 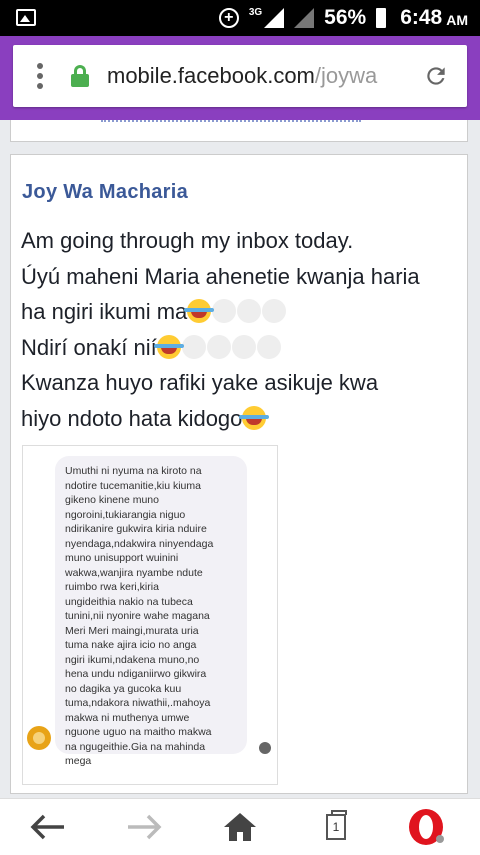 What do you see at coordinates (112, 500) in the screenshot?
I see `image-text-line: gikeno kinene muno` at bounding box center [112, 500].